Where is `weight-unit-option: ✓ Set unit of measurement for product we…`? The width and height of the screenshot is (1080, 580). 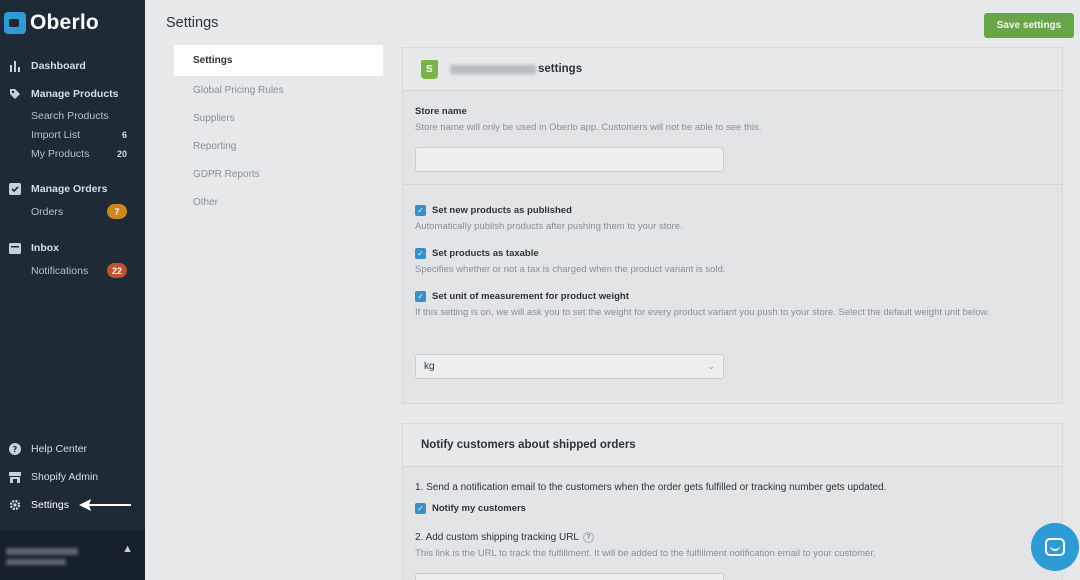 weight-unit-option: ✓ Set unit of measurement for product we… is located at coordinates (522, 296).